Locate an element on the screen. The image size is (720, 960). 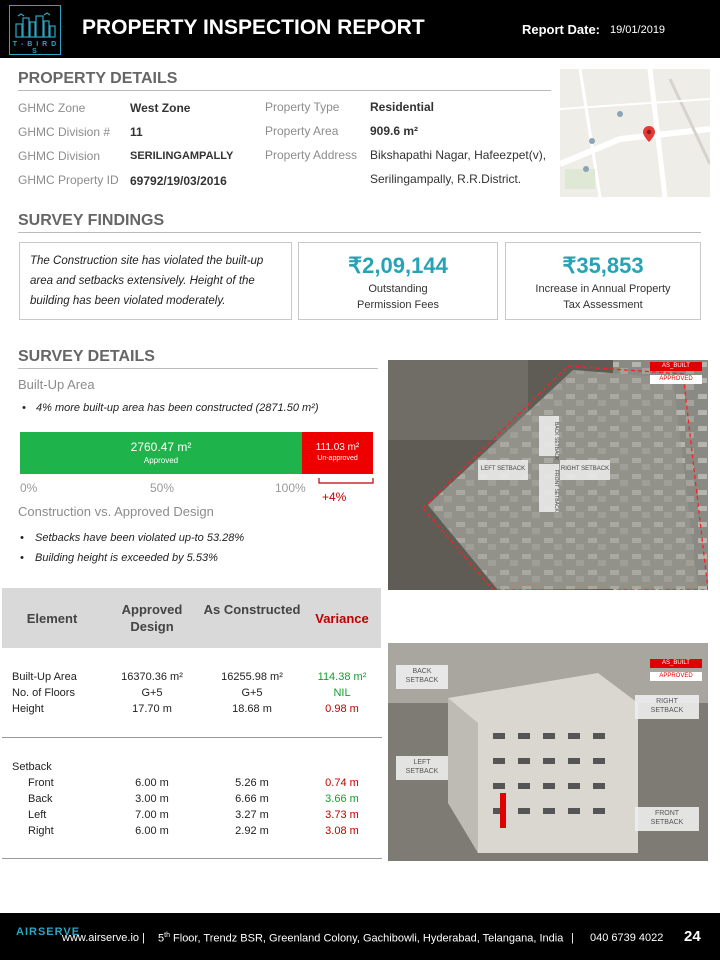
construction-vs-design-heading: Construction vs. Approved Design is located at coordinates (116, 511).